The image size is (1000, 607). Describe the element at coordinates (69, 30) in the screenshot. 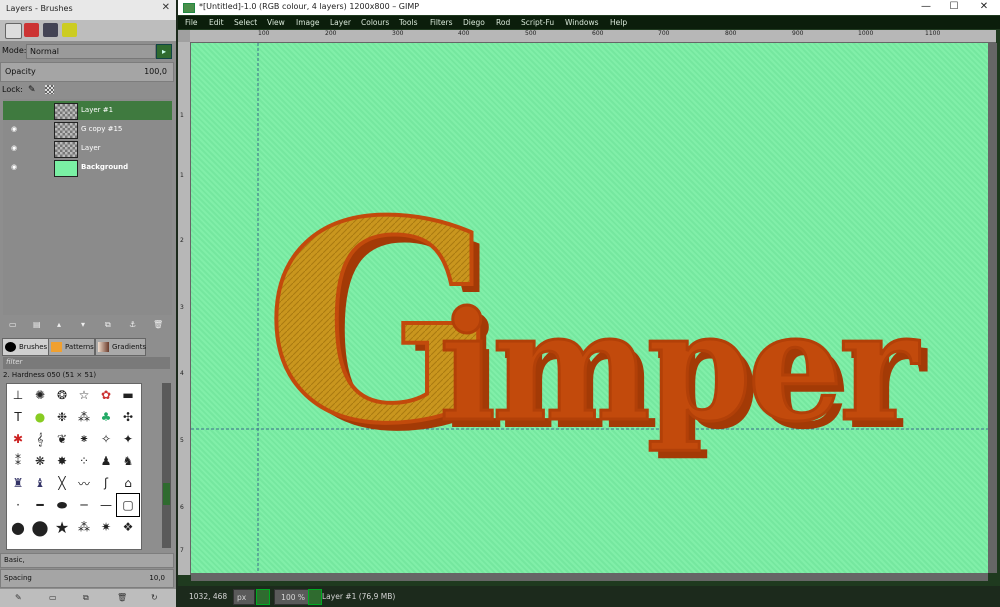

I see `undo-history-tab-icon` at that location.